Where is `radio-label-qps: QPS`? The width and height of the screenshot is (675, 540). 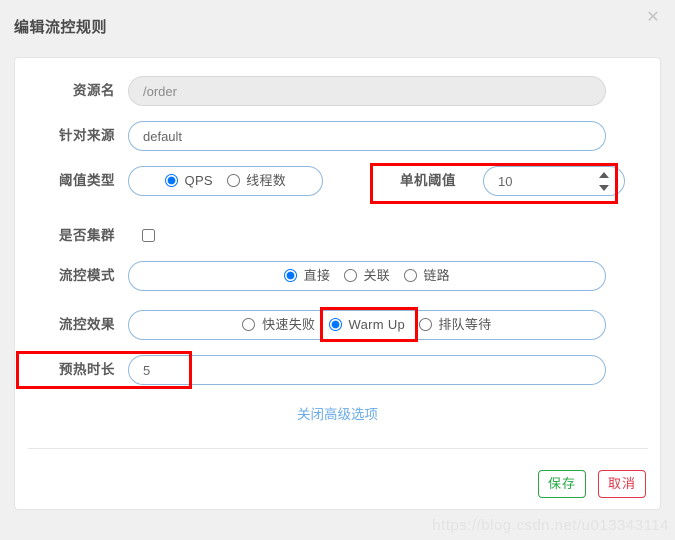 radio-label-qps: QPS is located at coordinates (198, 180).